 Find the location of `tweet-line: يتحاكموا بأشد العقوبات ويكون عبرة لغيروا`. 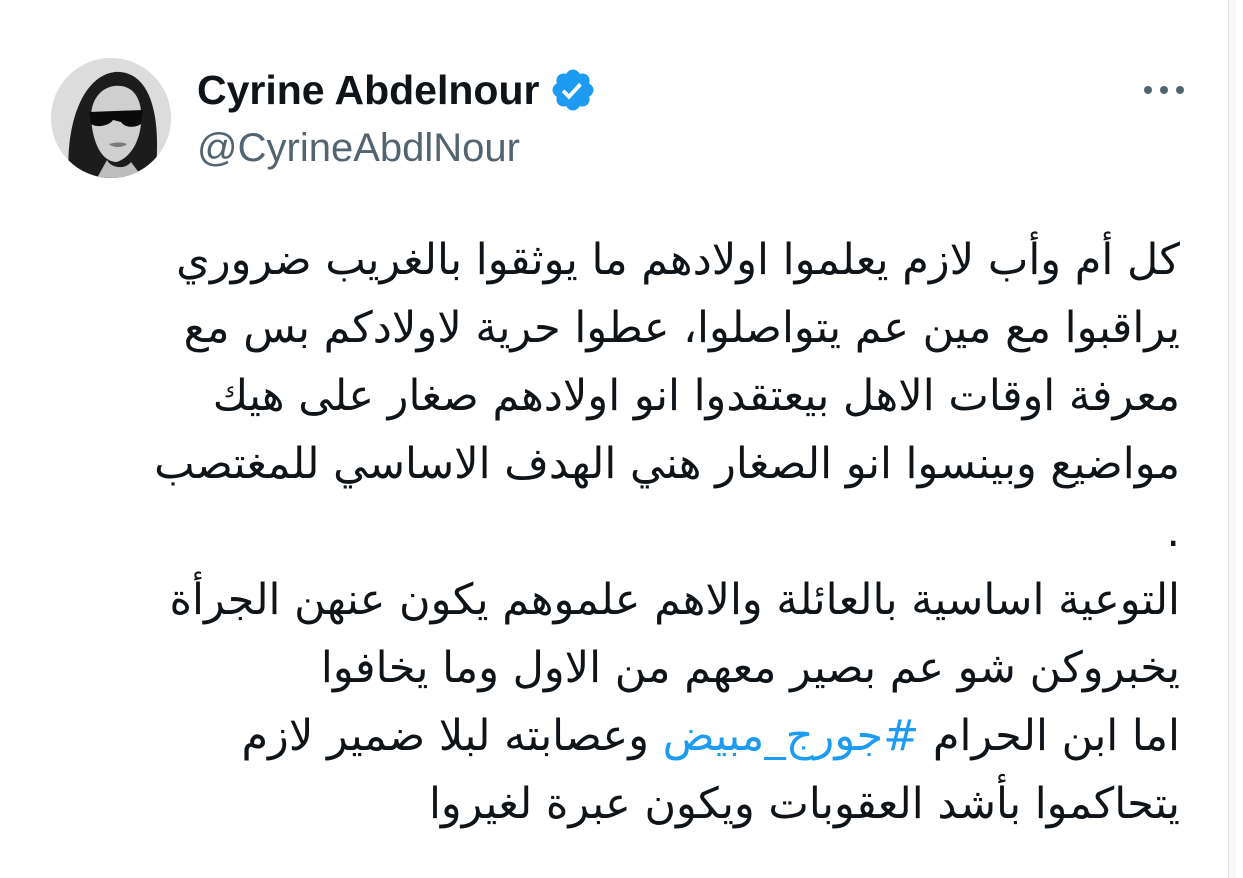

tweet-line: يتحاكموا بأشد العقوبات ويكون عبرة لغيروا is located at coordinates (804, 804).